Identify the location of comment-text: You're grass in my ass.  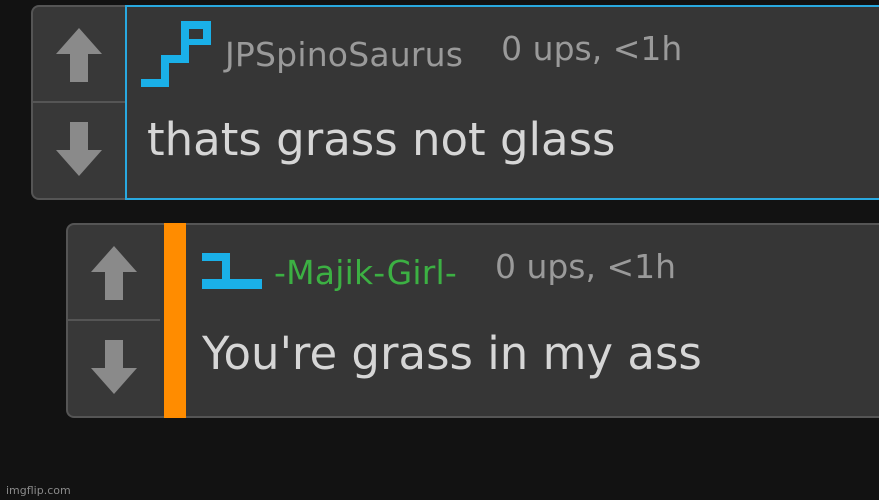
(452, 353).